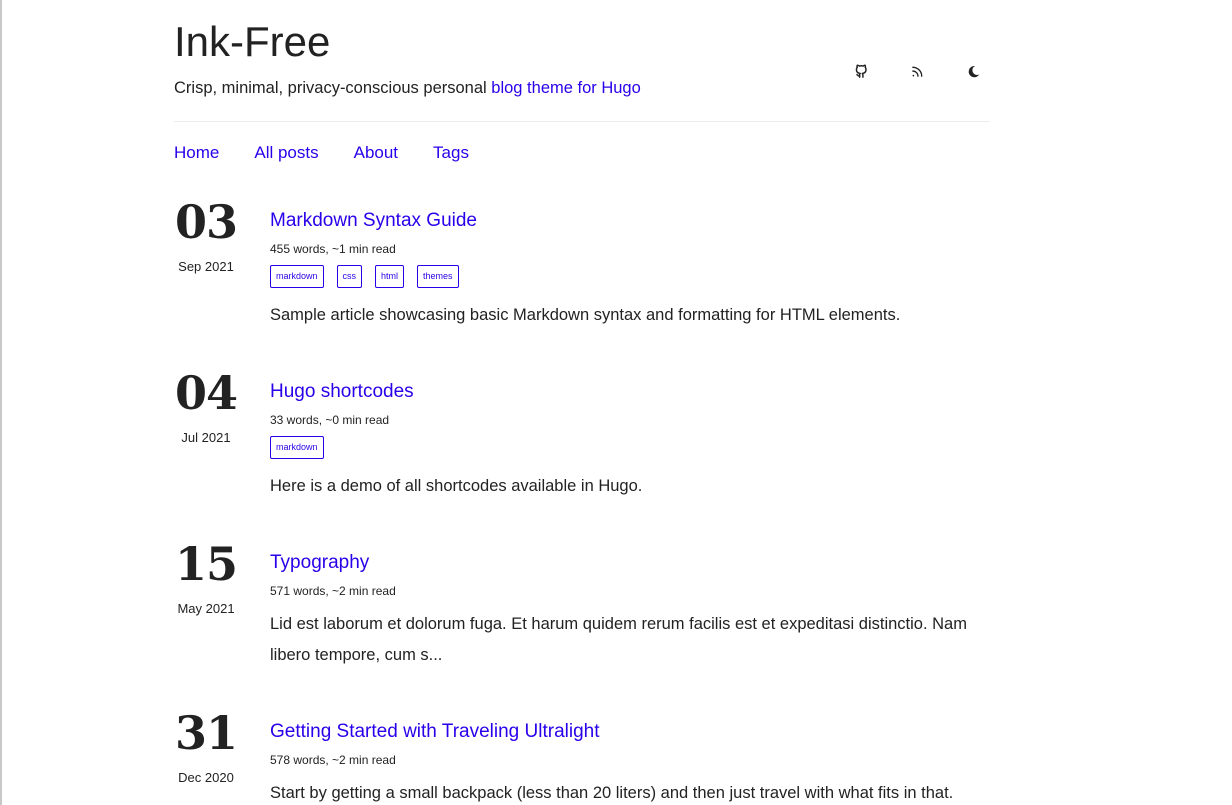 Image resolution: width=1232 pixels, height=805 pixels. Describe the element at coordinates (206, 437) in the screenshot. I see `post-month: Jul 2021` at that location.